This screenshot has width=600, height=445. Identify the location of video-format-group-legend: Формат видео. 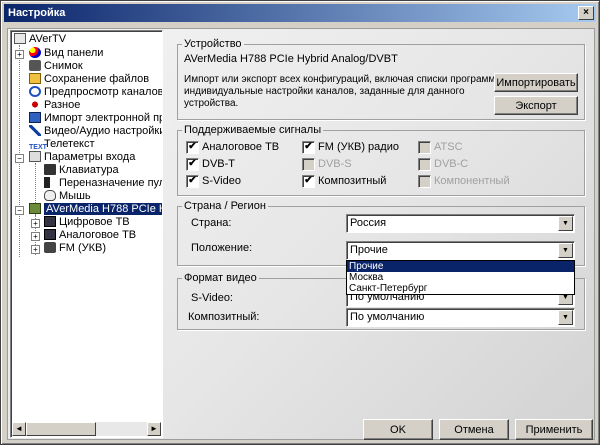
(220, 278).